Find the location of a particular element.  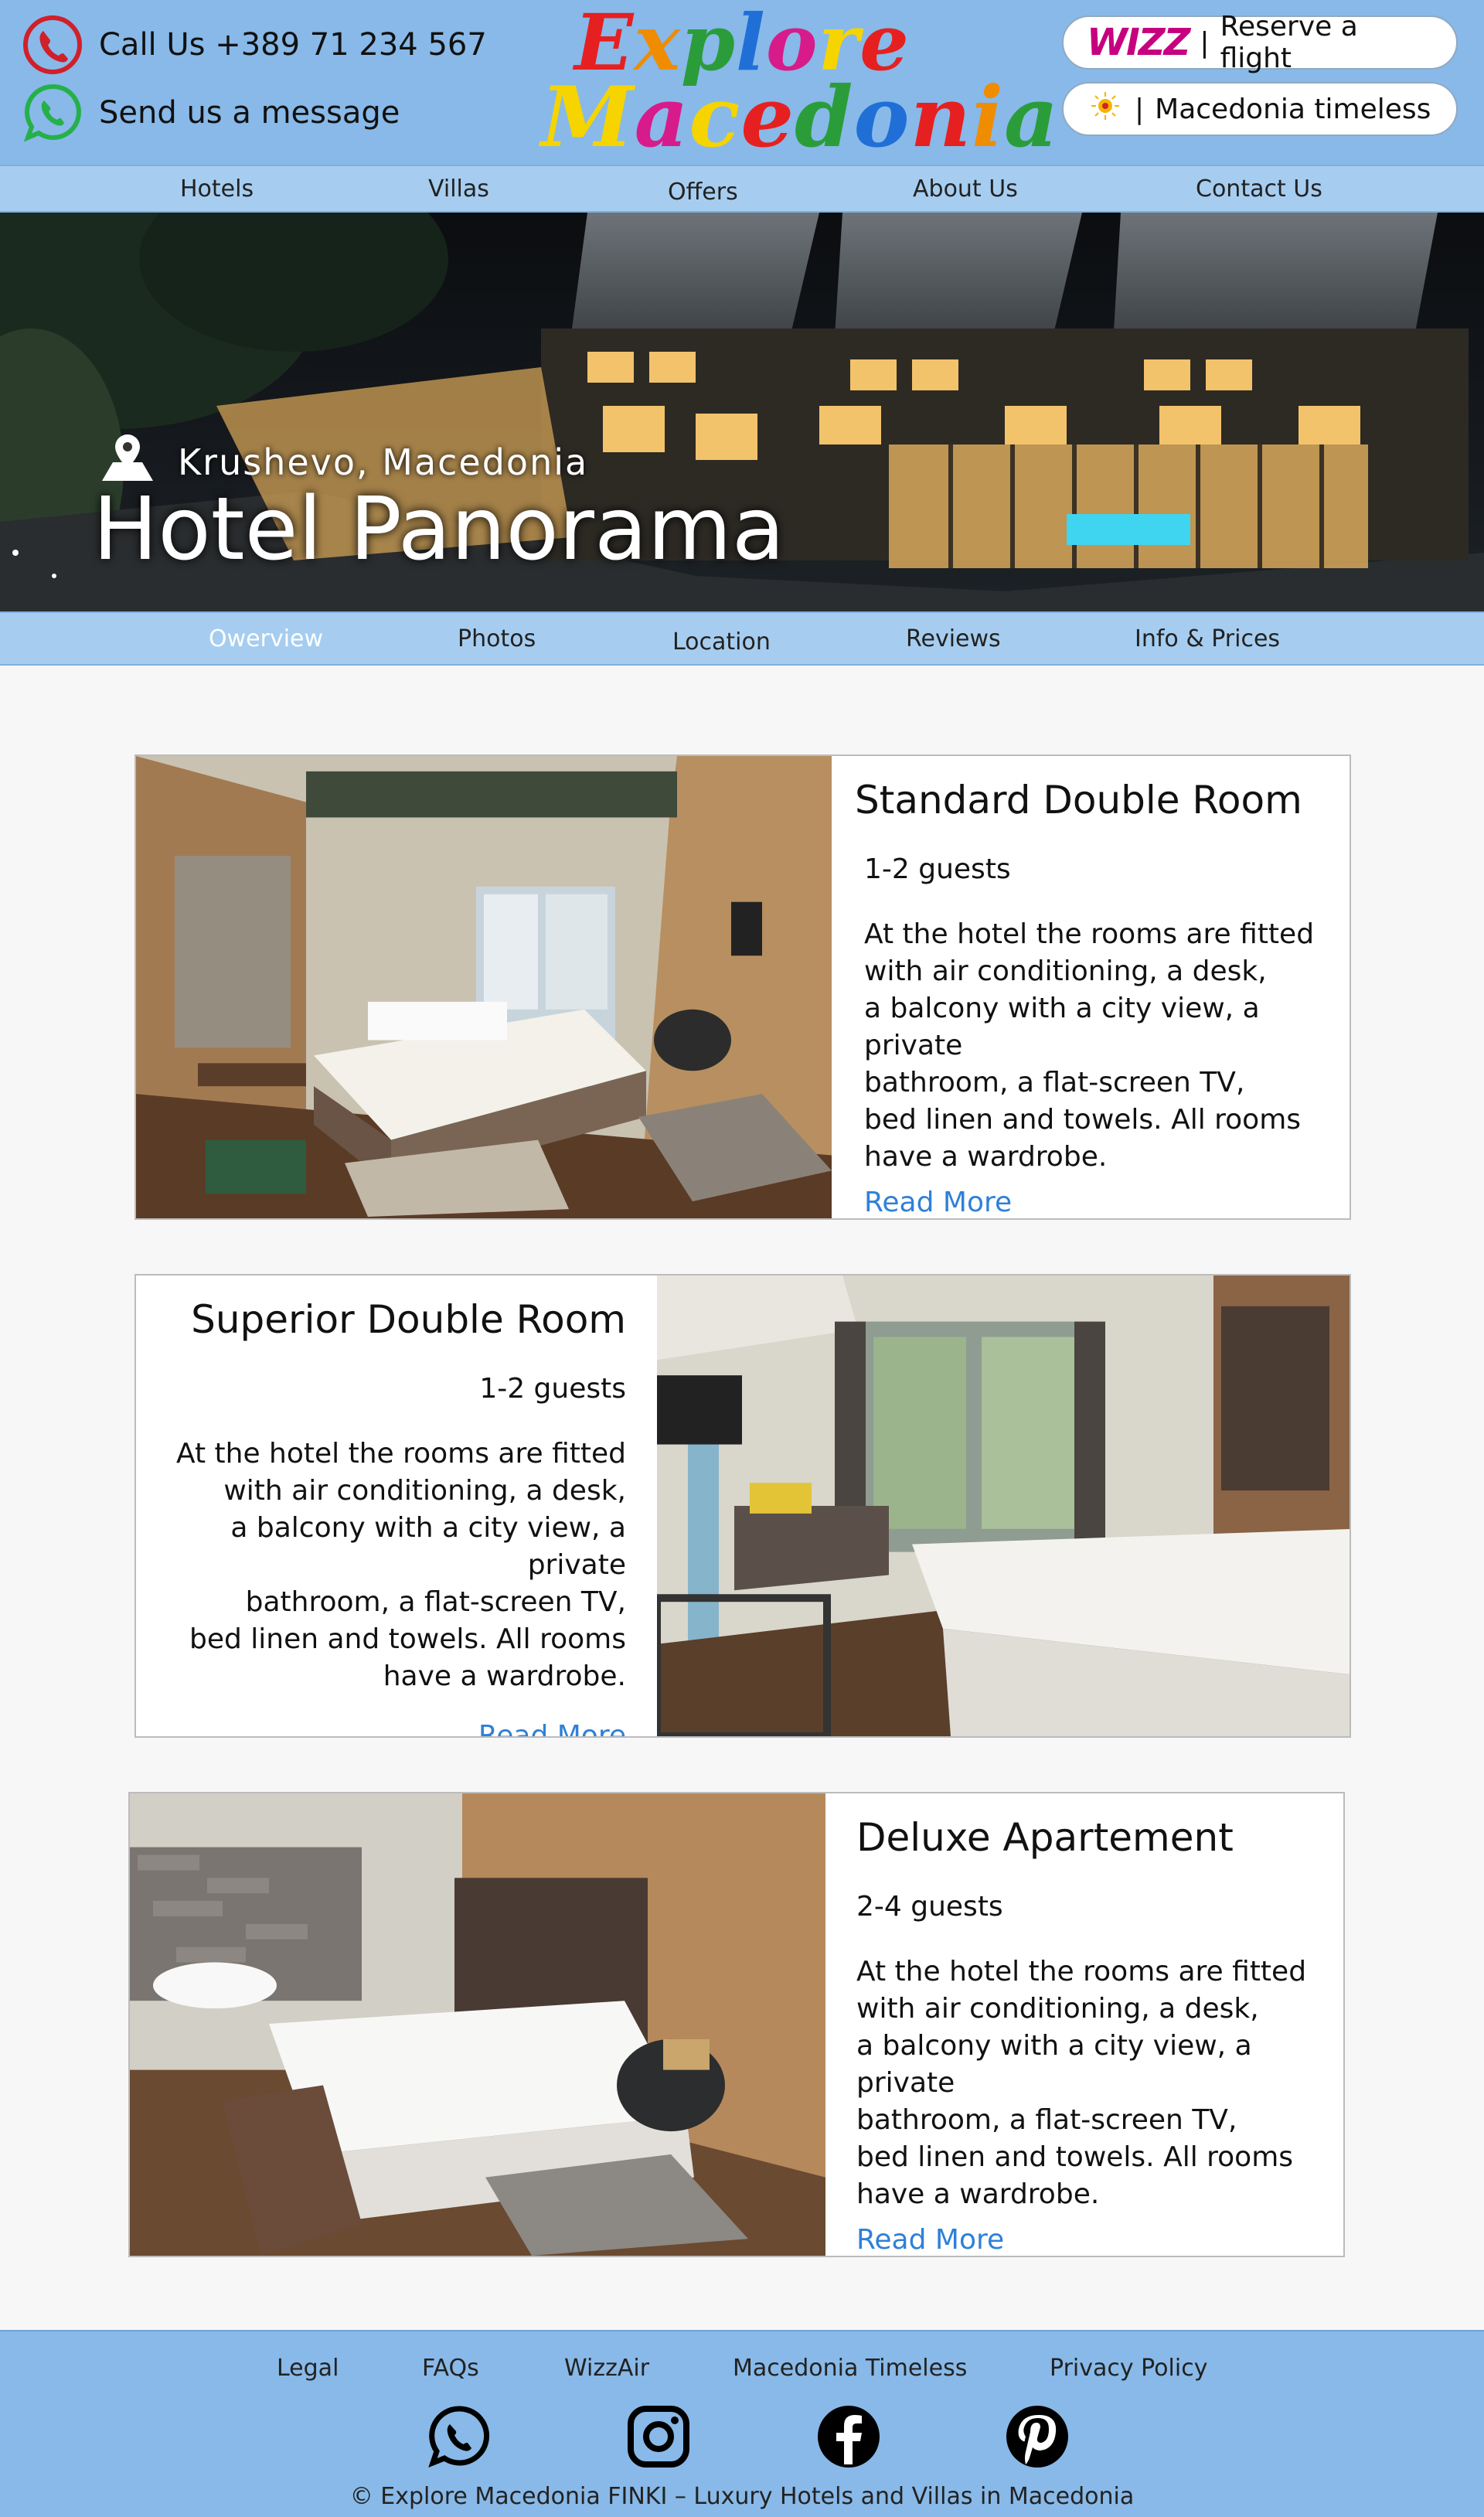

macedonia-timeless-logo is located at coordinates (1105, 109).